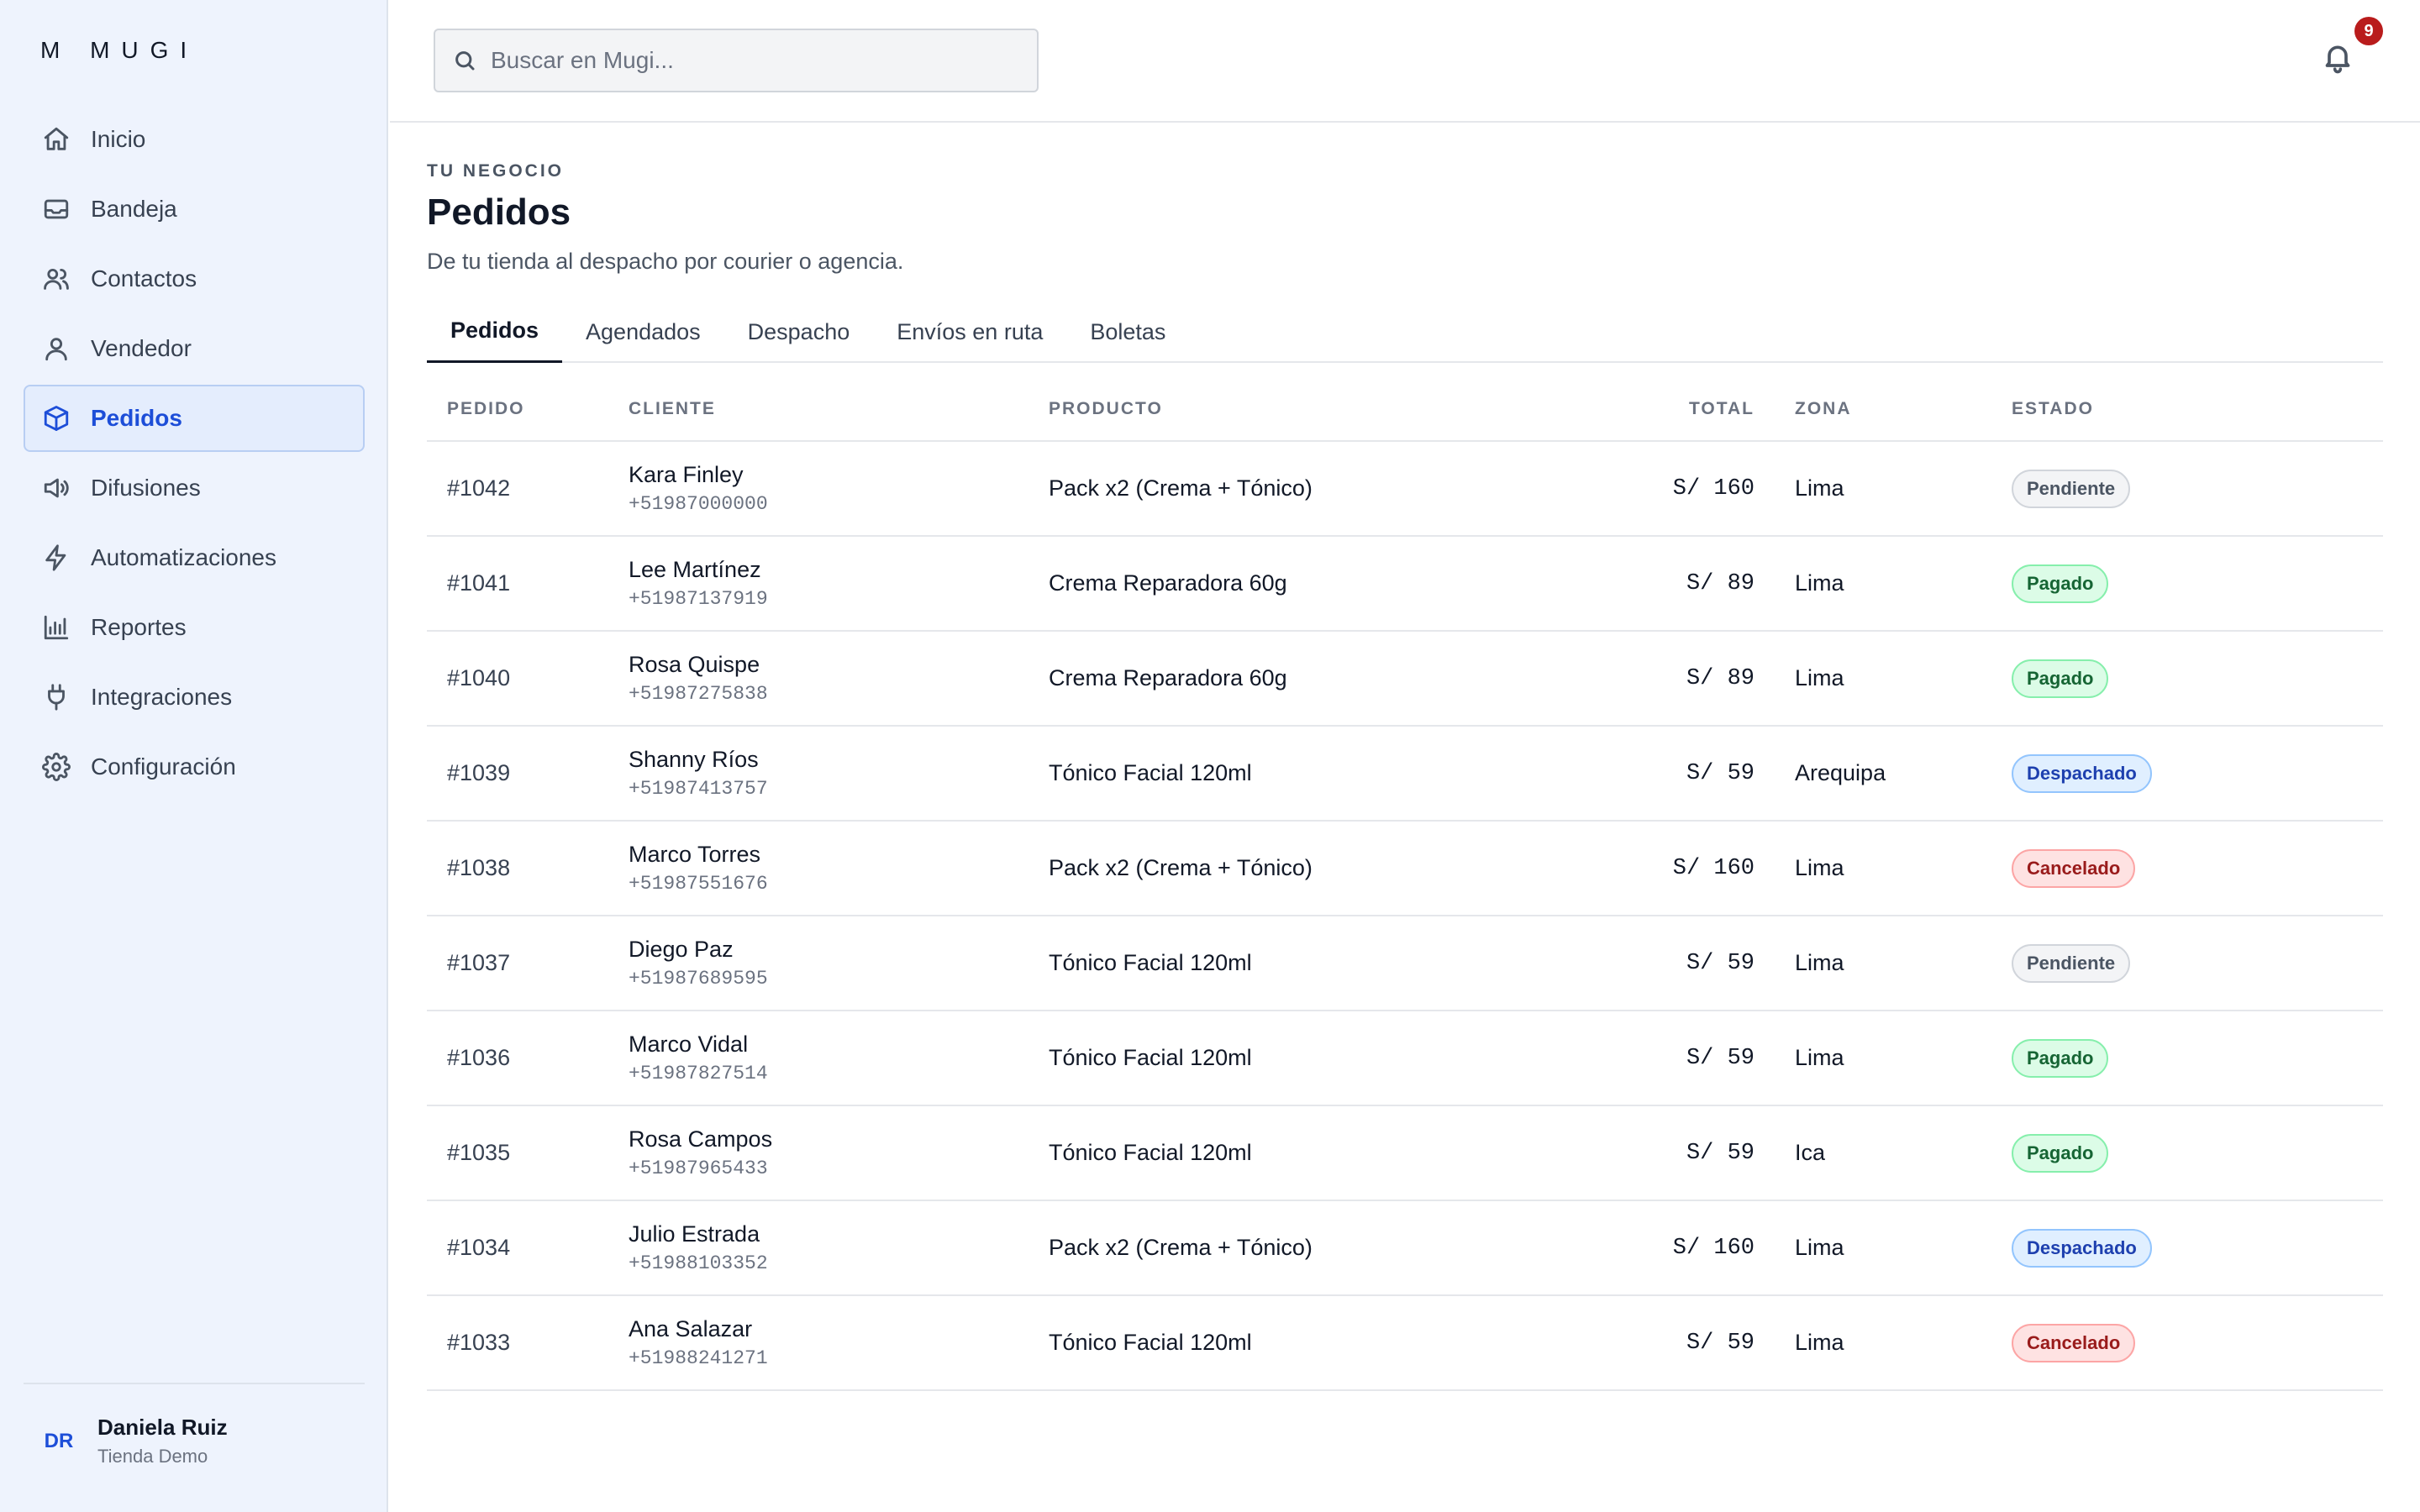  I want to click on tab-boletas: Boletas, so click(1127, 332).